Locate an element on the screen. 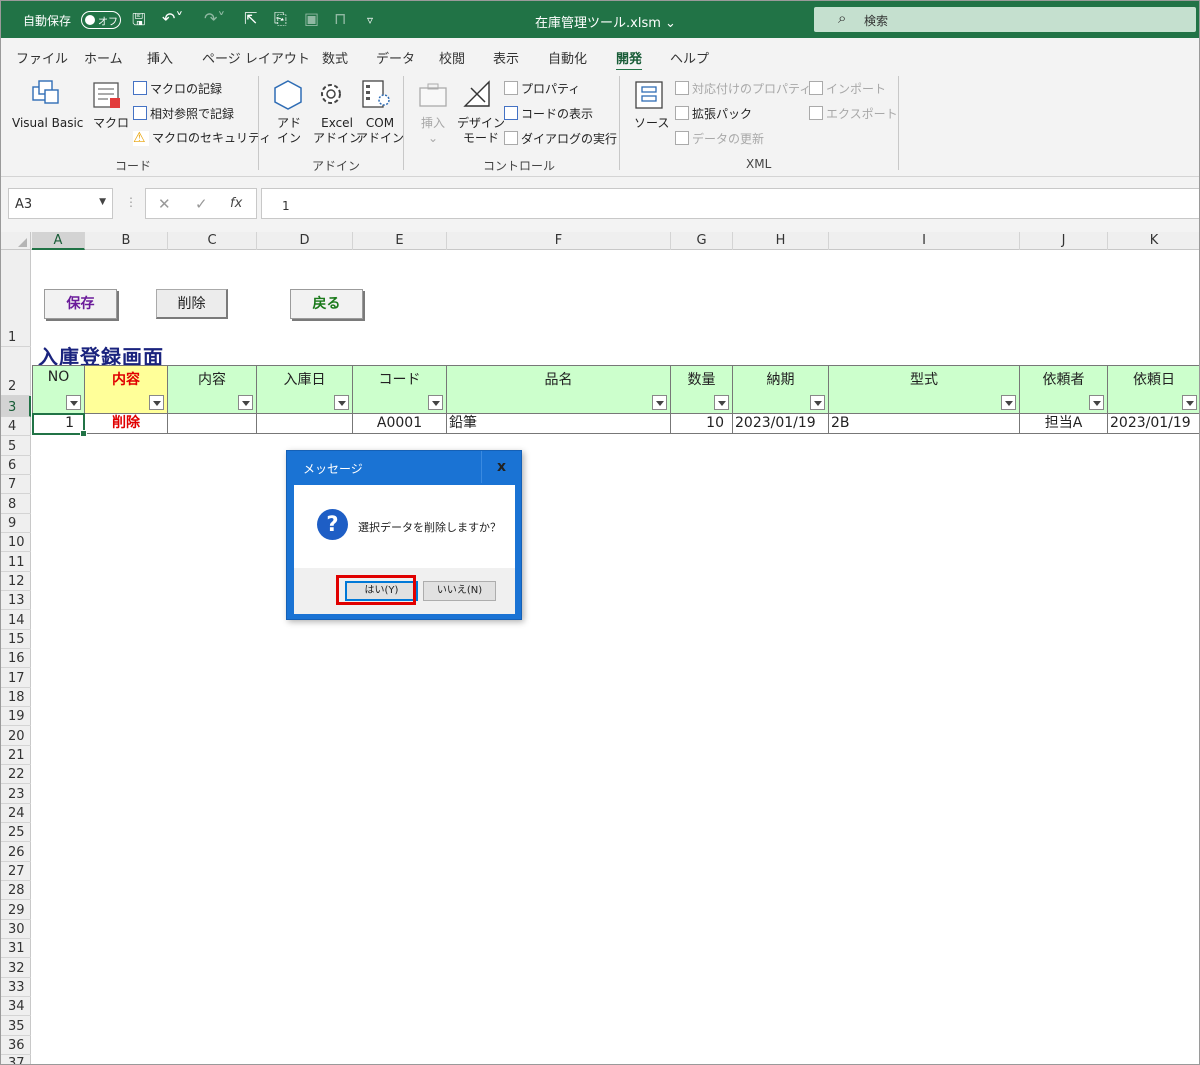 Image resolution: width=1200 pixels, height=1065 pixels. toolbox-icon is located at coordinates (433, 97).